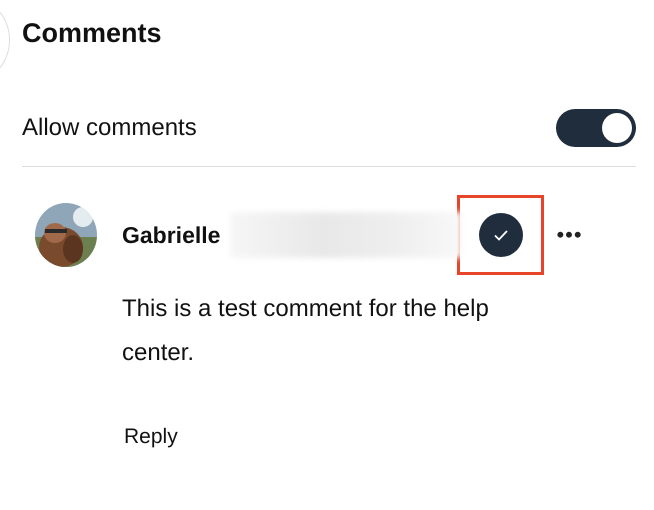  Describe the element at coordinates (171, 235) in the screenshot. I see `author-name: Gabrielle` at that location.